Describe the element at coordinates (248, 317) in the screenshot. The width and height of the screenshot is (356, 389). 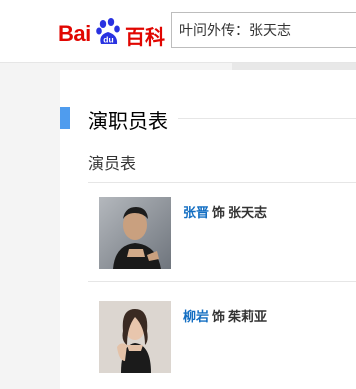
I see `role-name: 茱莉亚` at that location.